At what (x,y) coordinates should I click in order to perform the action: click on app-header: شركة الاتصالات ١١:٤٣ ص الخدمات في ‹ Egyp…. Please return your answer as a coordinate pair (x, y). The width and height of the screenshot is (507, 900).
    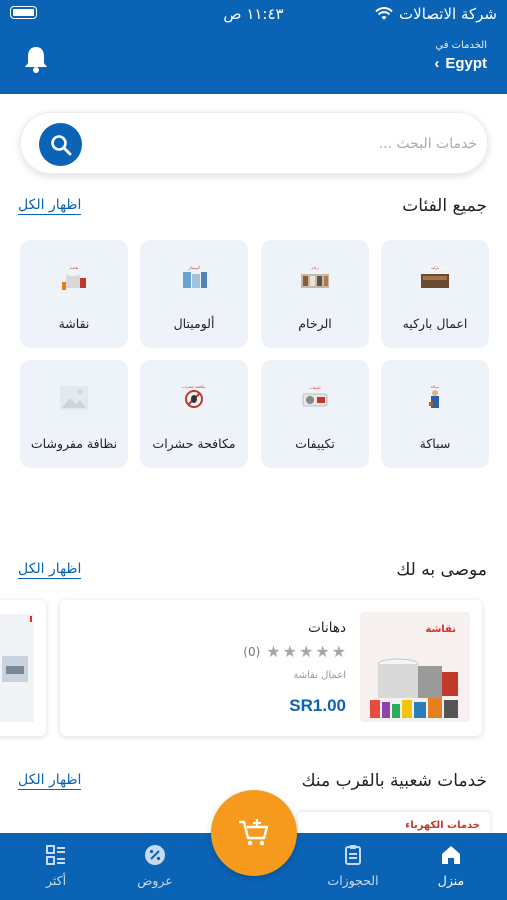
    Looking at the image, I should click on (253, 47).